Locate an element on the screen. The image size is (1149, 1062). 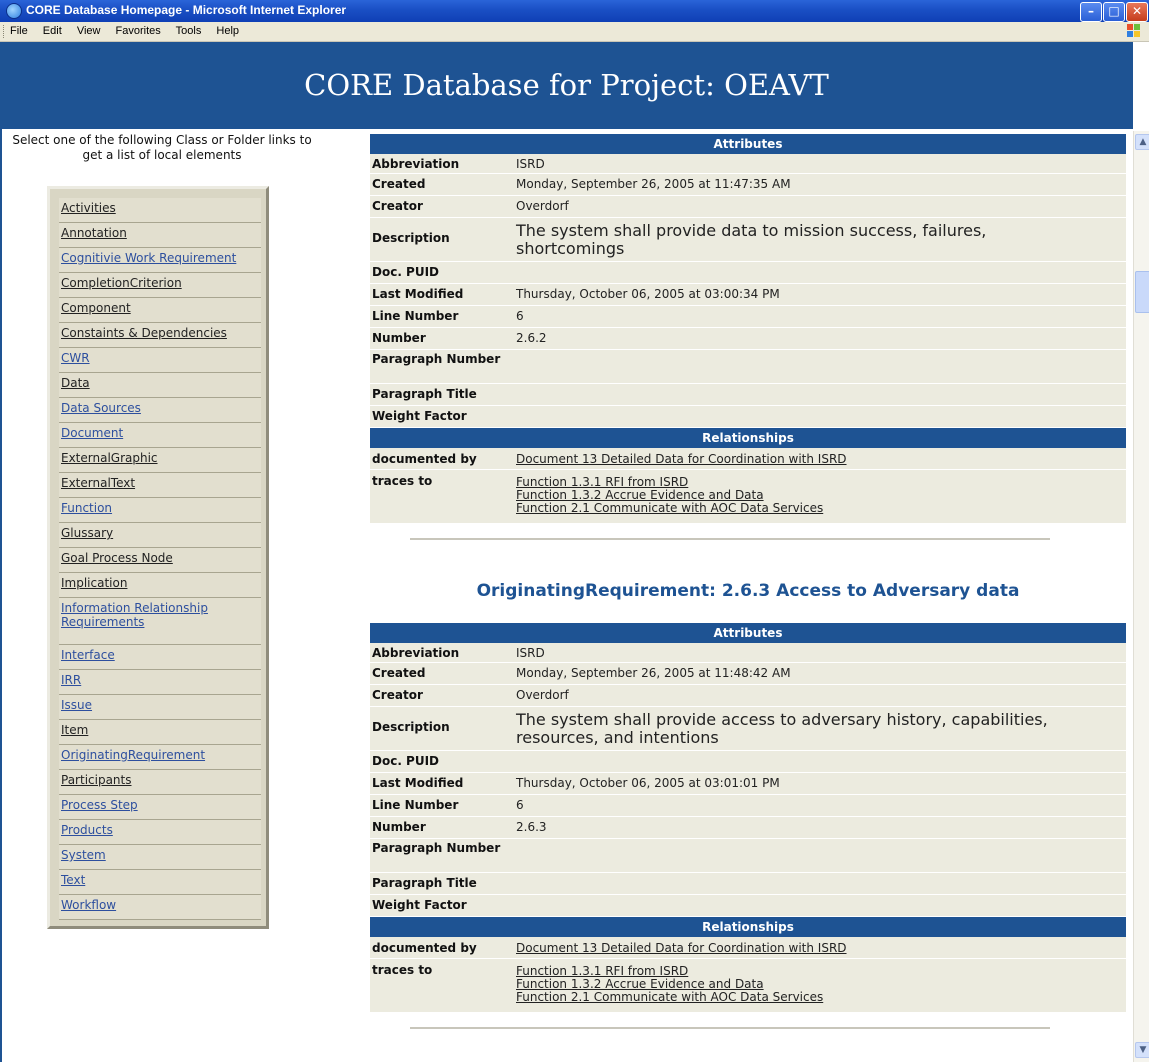
attribute-label: Abbreviation is located at coordinates (416, 653).